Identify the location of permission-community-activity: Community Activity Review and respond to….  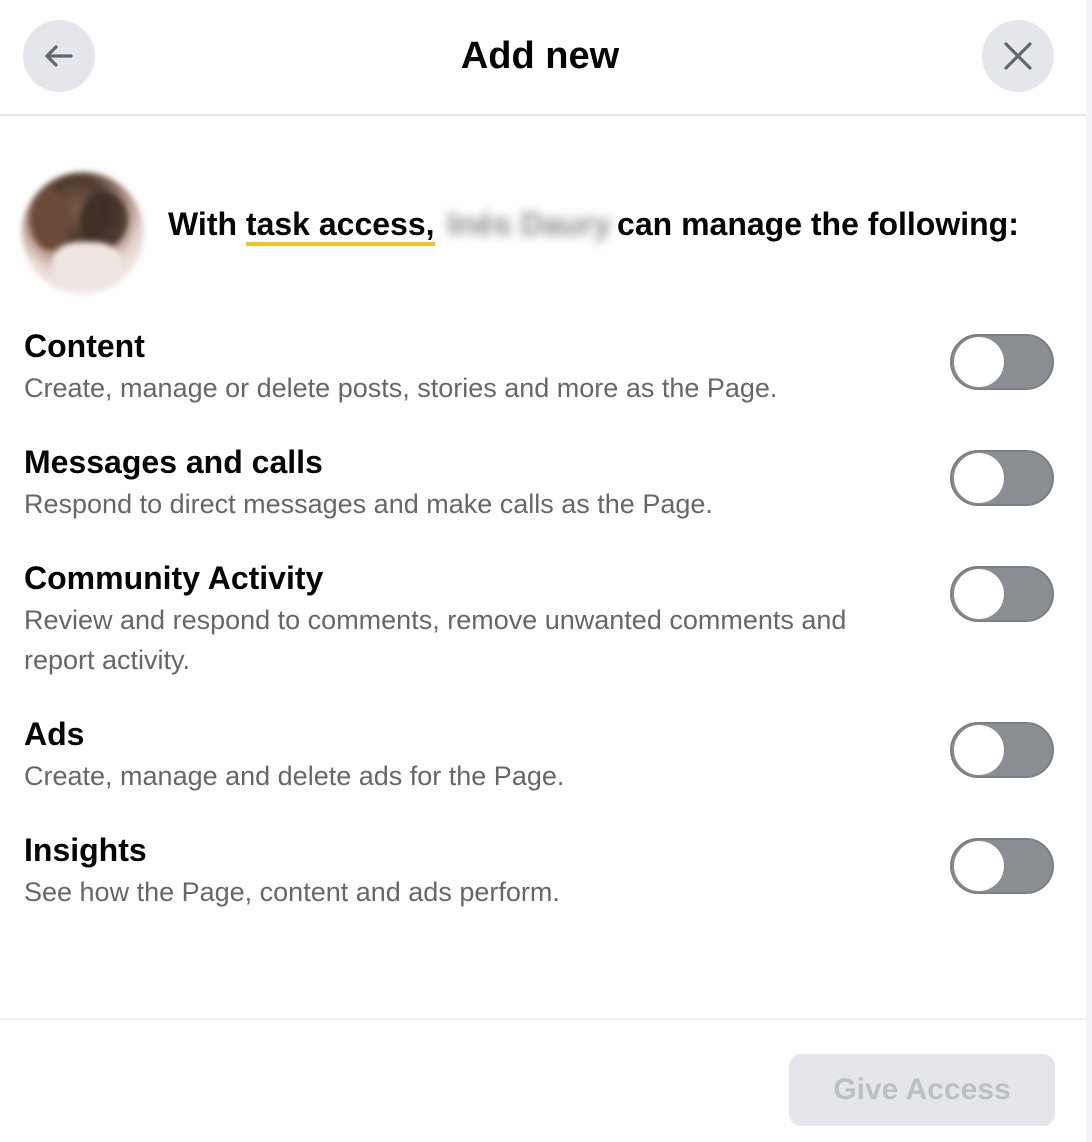
(544, 619).